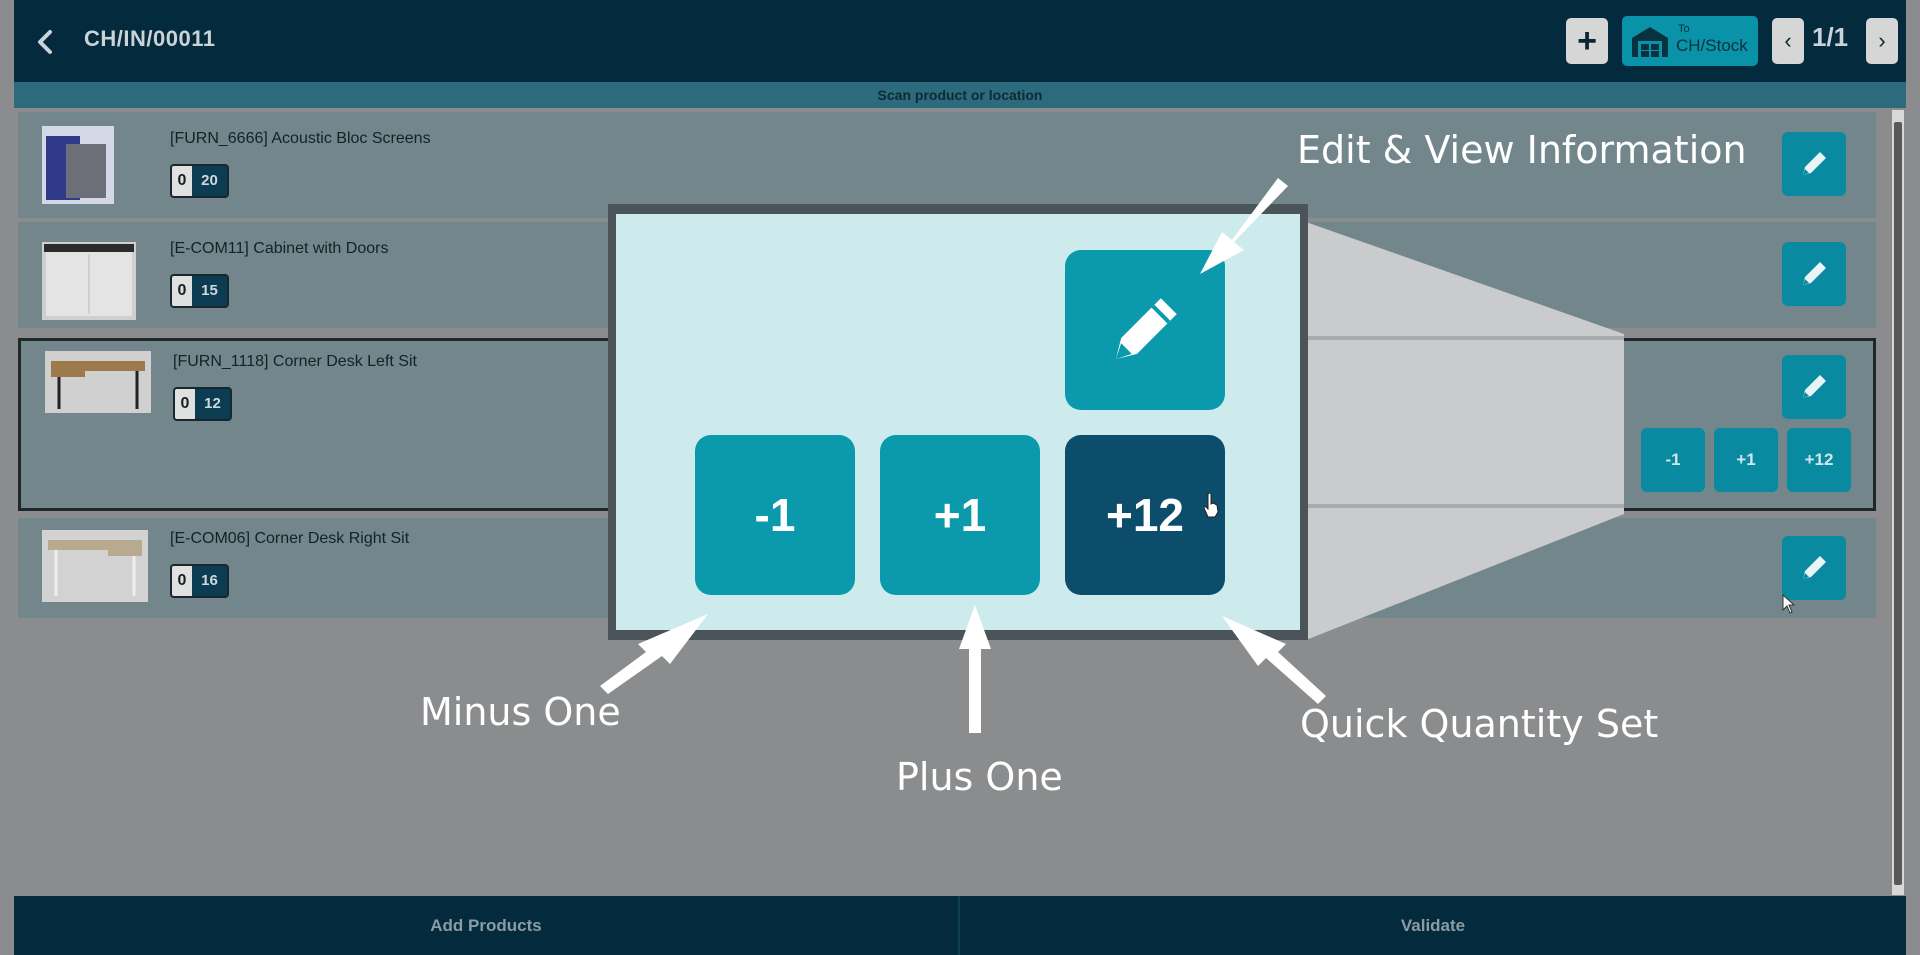  Describe the element at coordinates (1819, 460) in the screenshot. I see `quick-set-button: +12` at that location.